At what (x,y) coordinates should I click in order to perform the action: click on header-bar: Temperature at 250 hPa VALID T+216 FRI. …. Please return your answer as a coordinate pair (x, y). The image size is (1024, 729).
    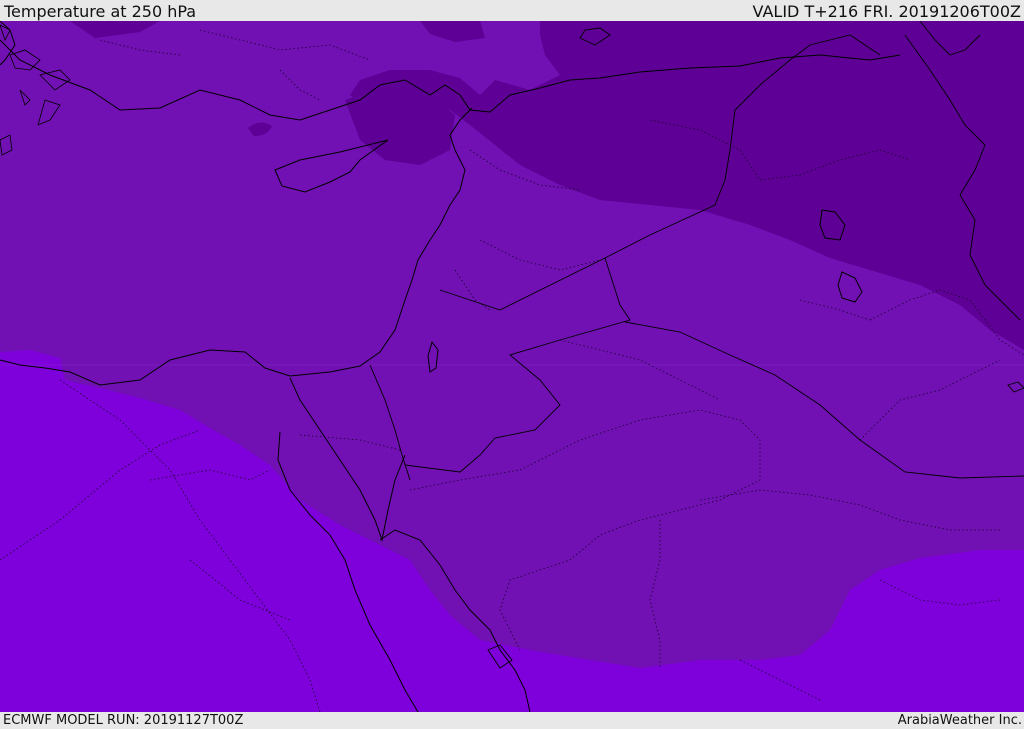
    Looking at the image, I should click on (512, 10).